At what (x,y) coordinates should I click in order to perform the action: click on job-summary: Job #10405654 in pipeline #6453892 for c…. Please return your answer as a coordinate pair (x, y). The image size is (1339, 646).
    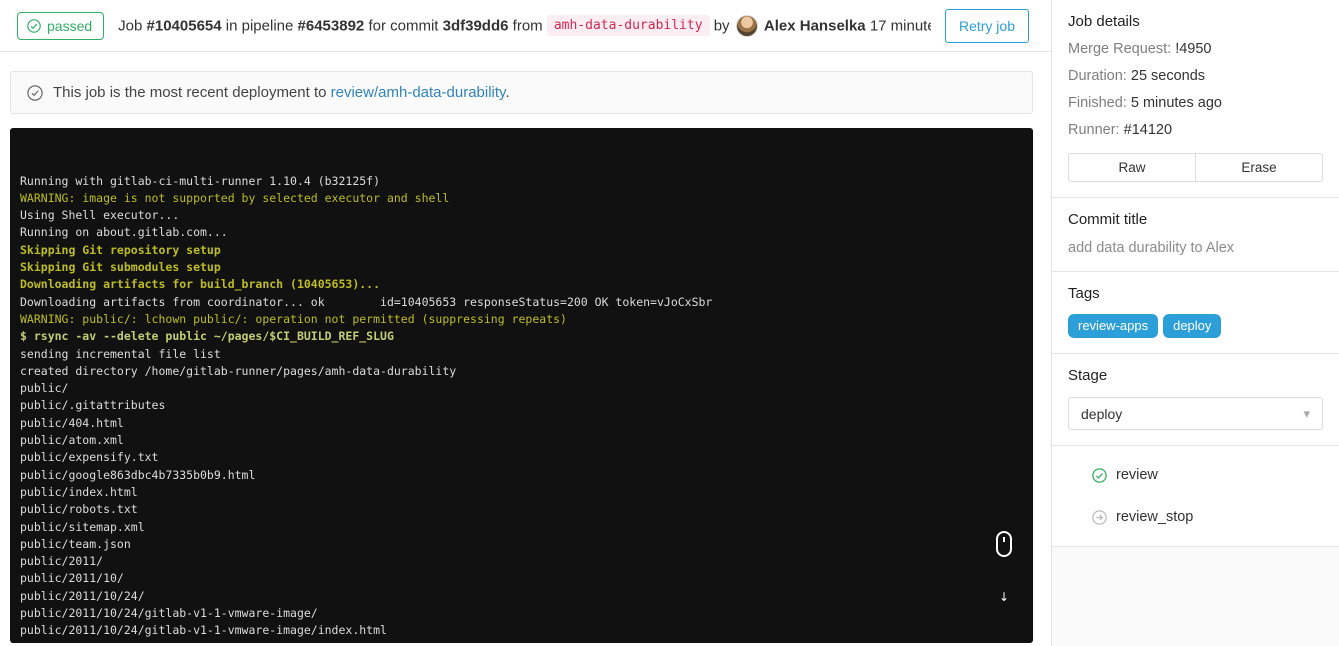
    Looking at the image, I should click on (524, 25).